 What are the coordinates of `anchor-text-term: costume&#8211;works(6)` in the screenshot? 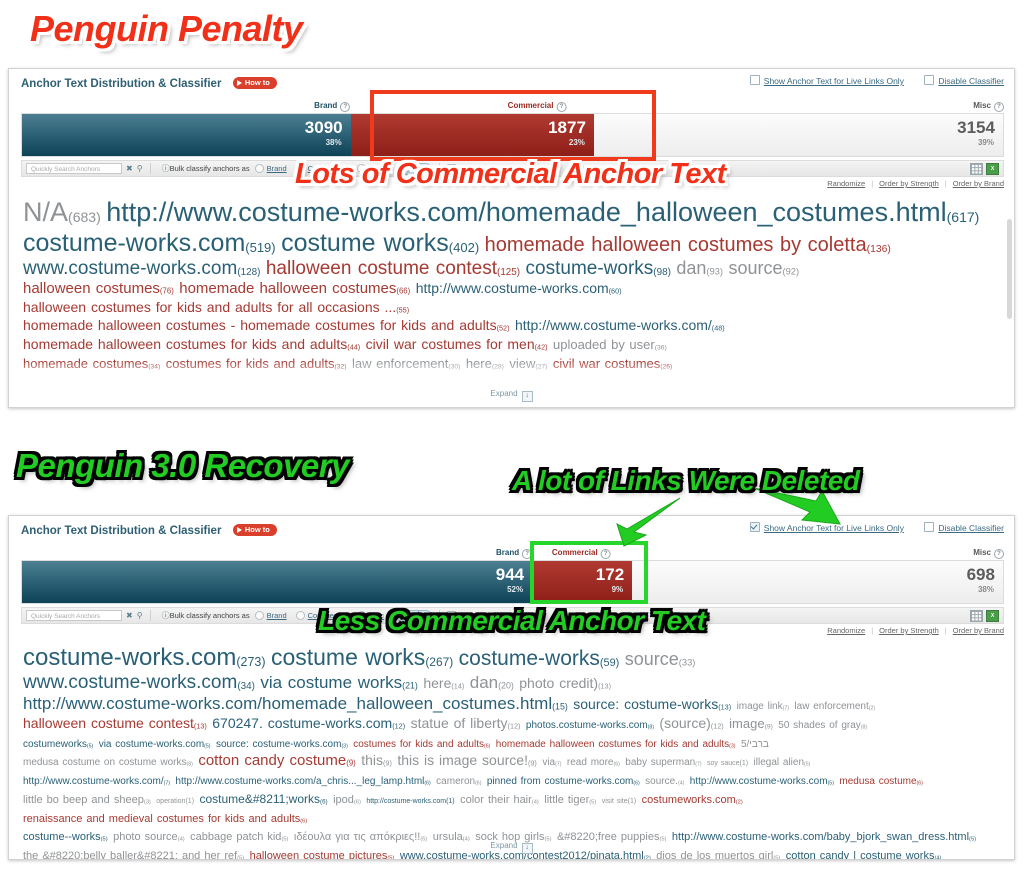 It's located at (263, 799).